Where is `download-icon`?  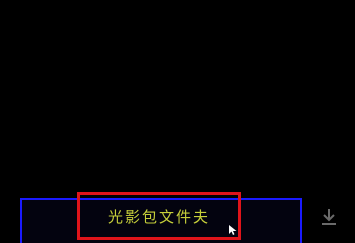
download-icon is located at coordinates (329, 217).